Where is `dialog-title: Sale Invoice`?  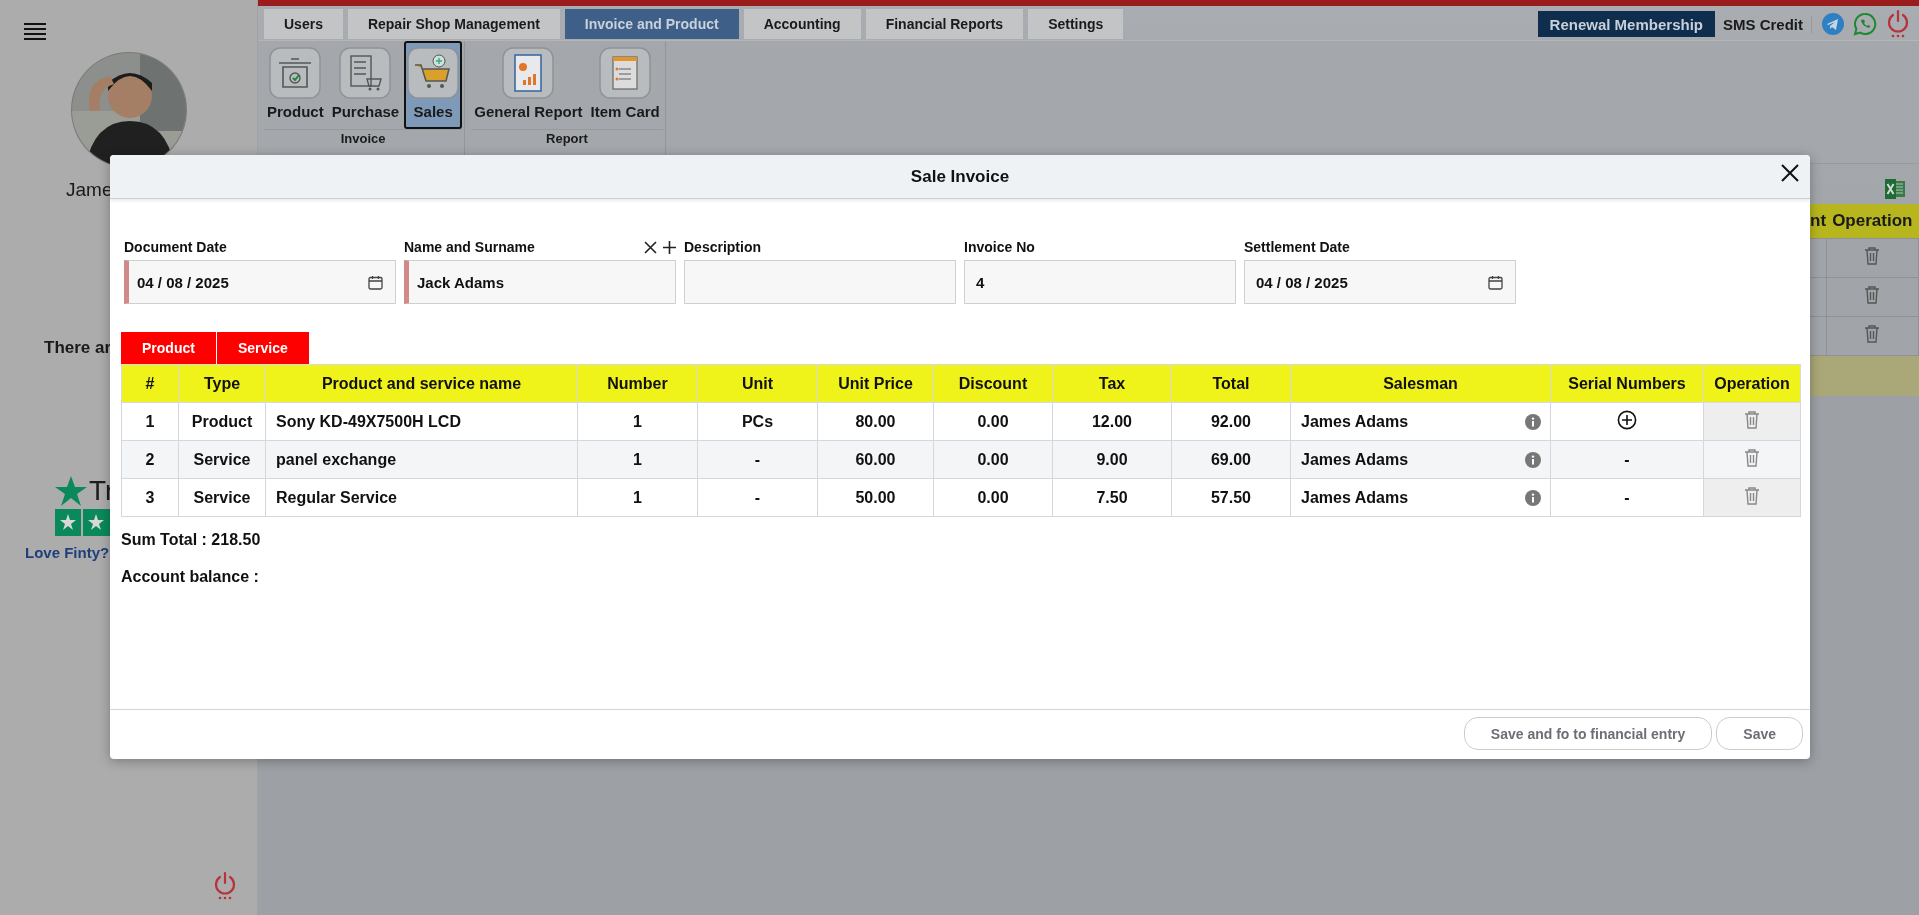
dialog-title: Sale Invoice is located at coordinates (960, 176).